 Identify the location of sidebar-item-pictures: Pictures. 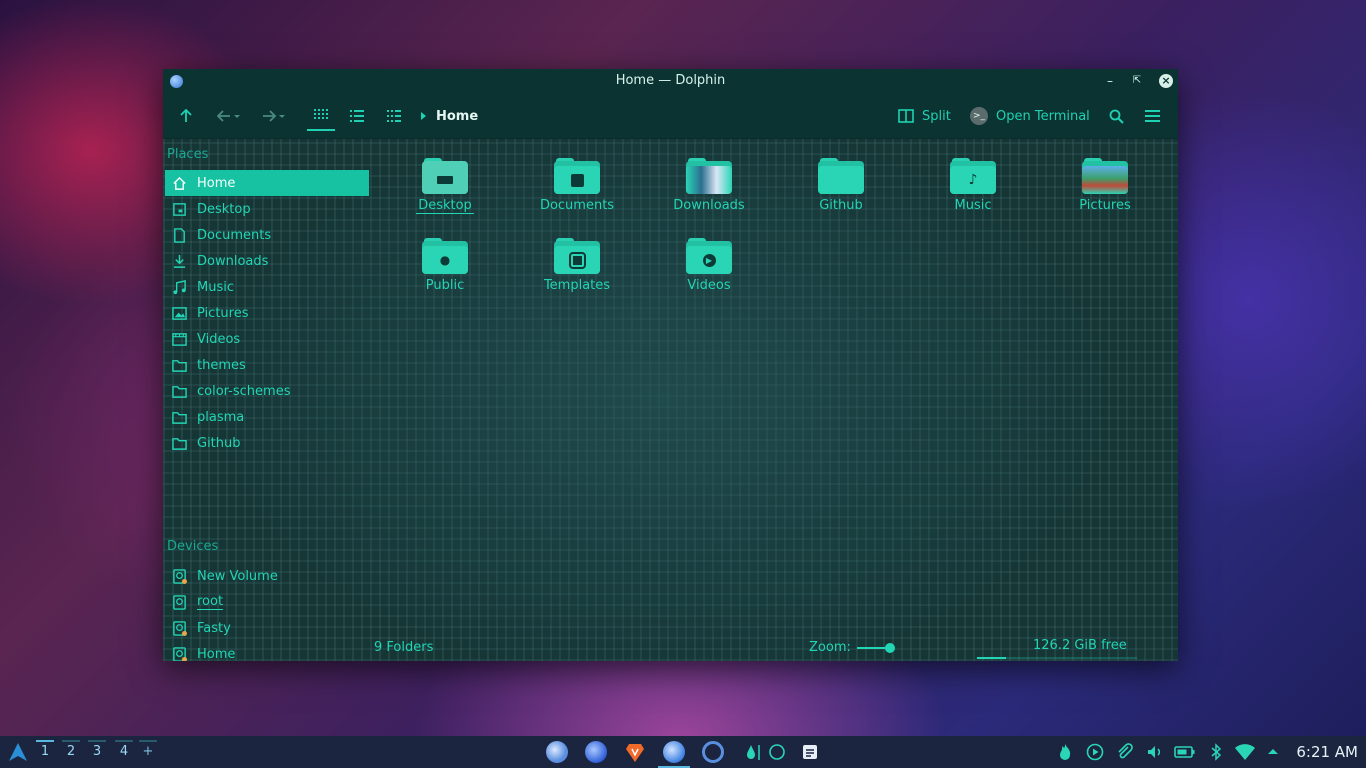
(267, 313).